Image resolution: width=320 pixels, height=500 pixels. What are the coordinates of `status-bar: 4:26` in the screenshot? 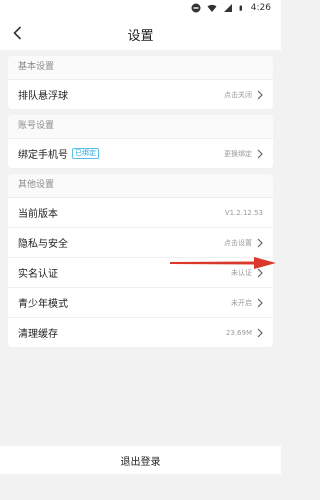 It's located at (140, 8).